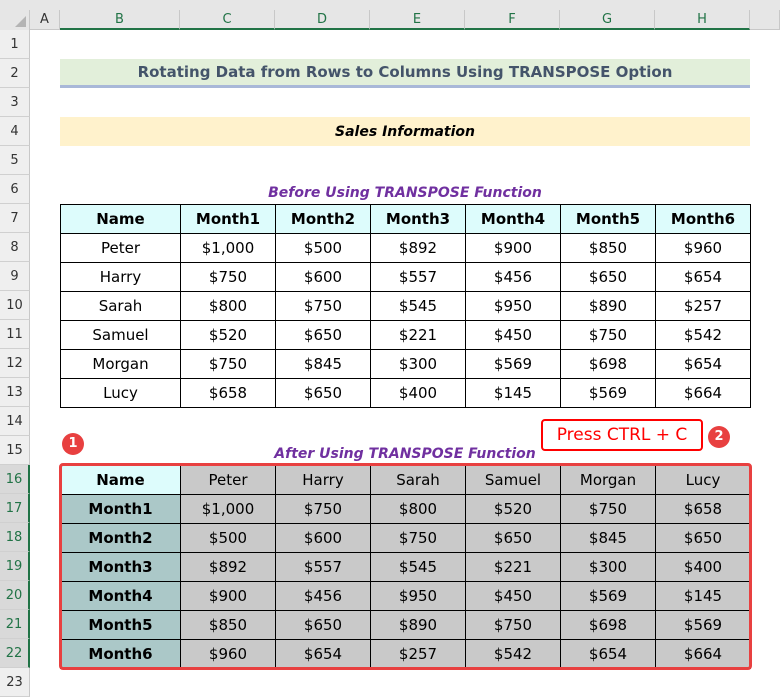 This screenshot has width=780, height=698. I want to click on table-cell: $658, so click(228, 393).